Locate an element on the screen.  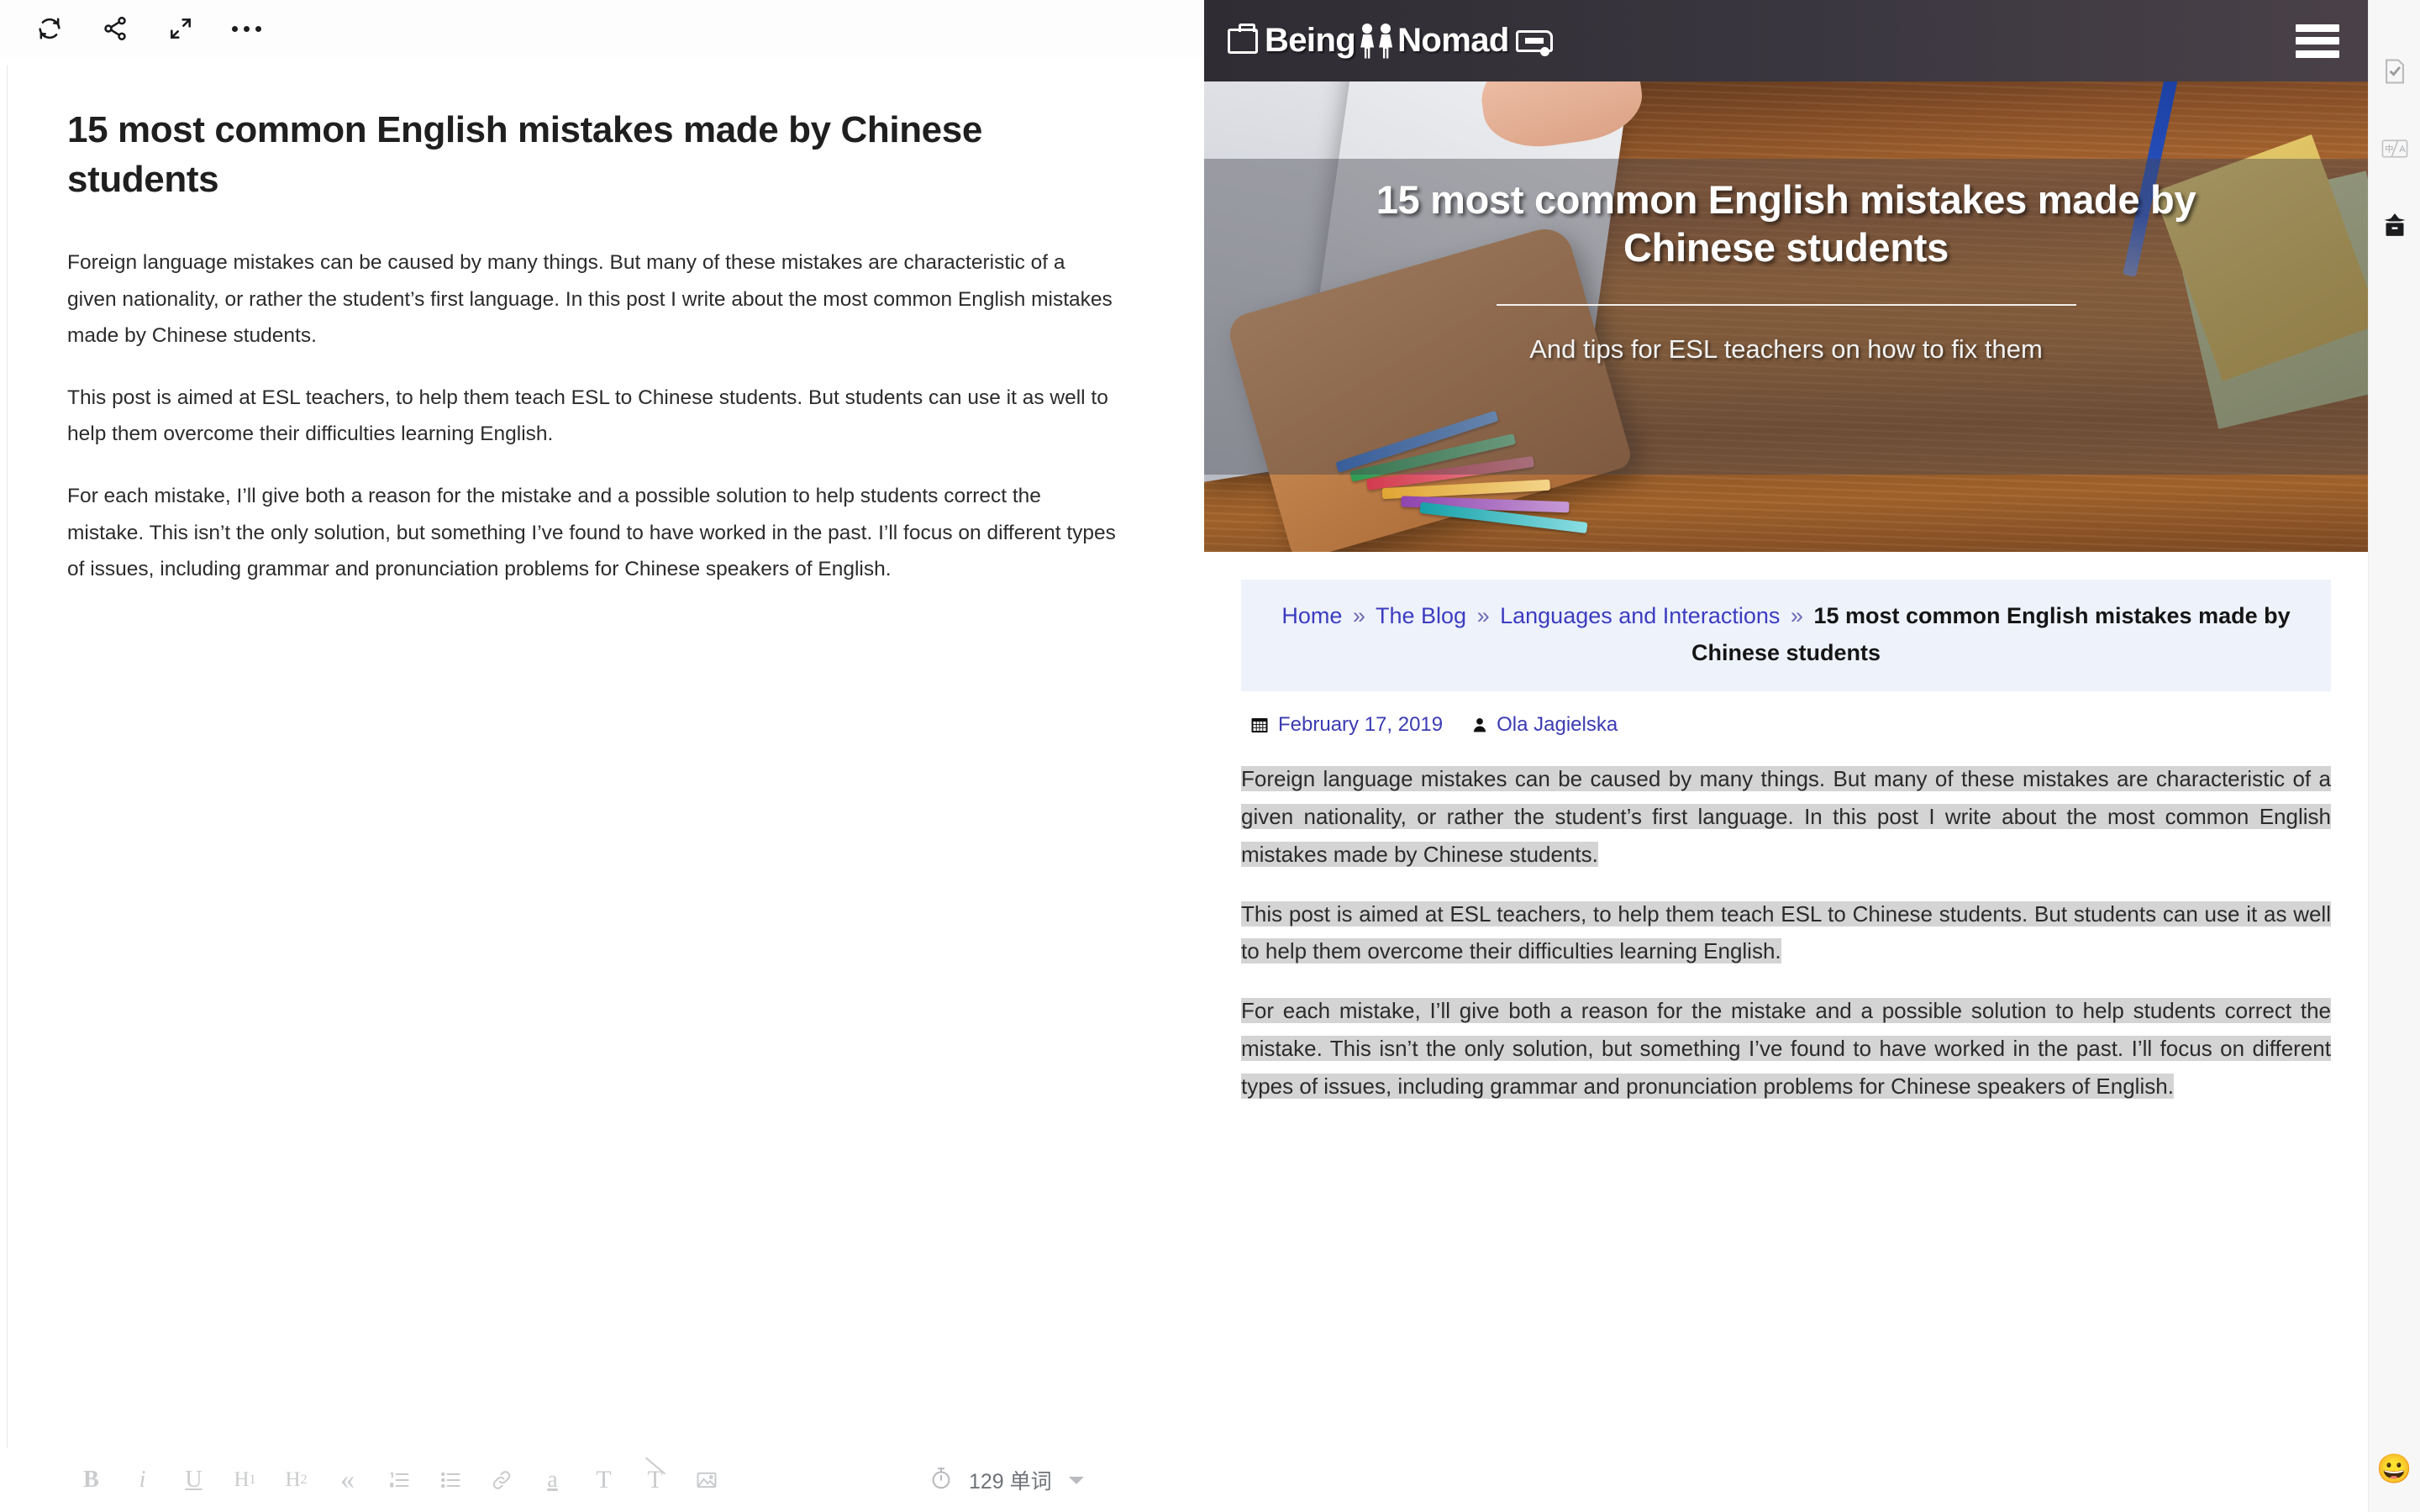
highlight-button: a is located at coordinates (552, 1480).